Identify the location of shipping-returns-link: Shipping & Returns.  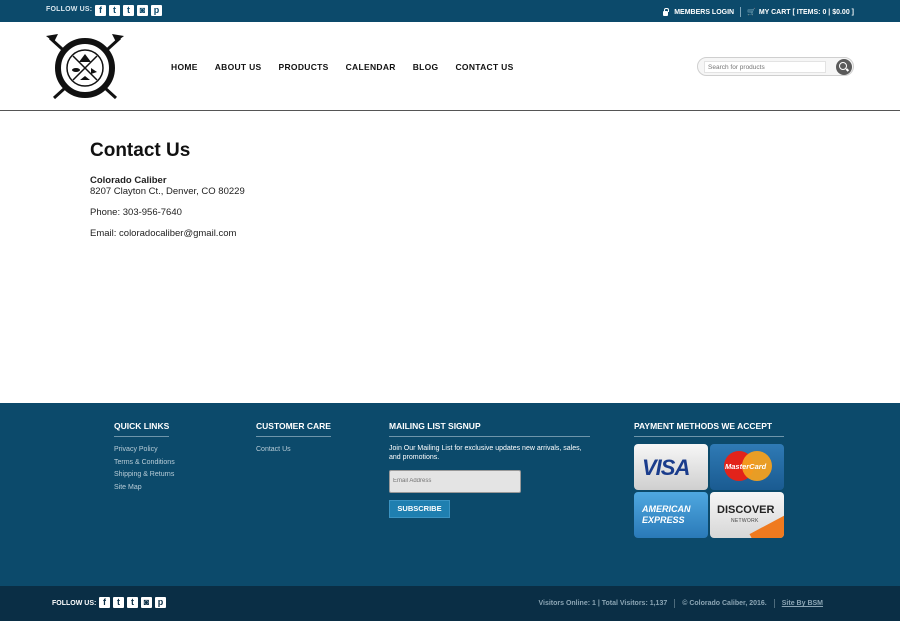
(144, 475).